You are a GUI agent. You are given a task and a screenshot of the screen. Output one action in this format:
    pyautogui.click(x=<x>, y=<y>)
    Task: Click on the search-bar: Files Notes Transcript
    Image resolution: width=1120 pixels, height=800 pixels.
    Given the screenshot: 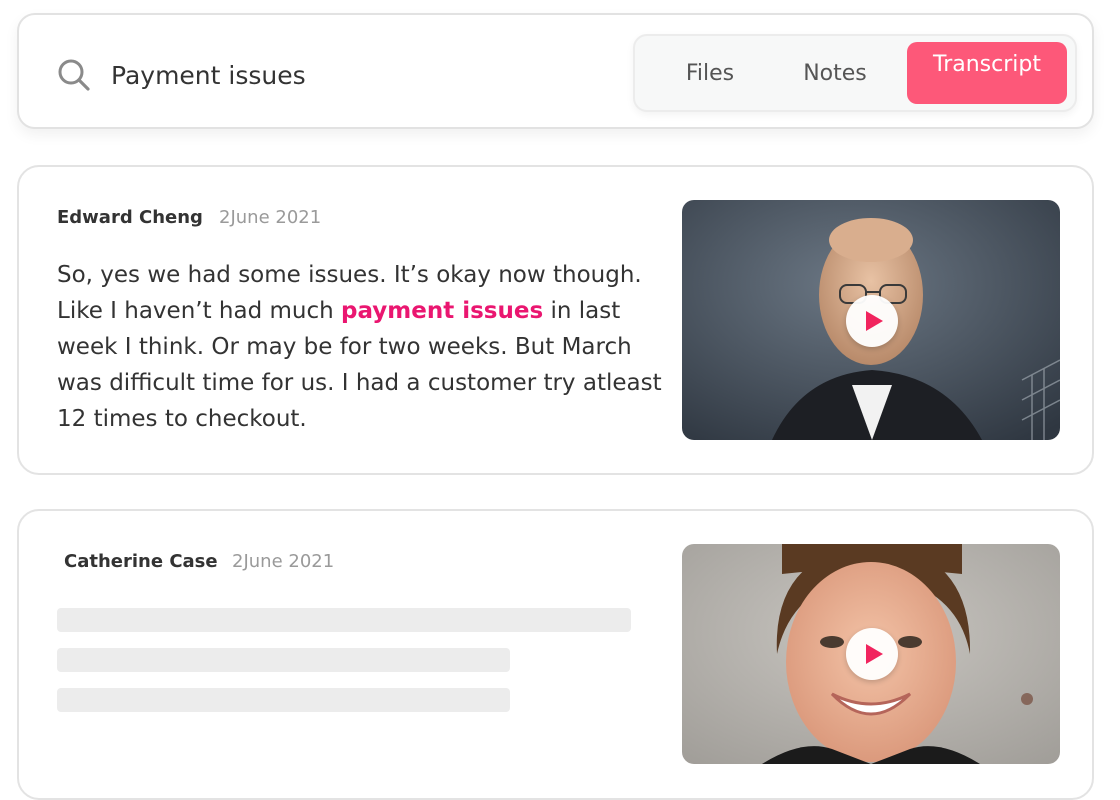 What is the action you would take?
    pyautogui.click(x=555, y=71)
    